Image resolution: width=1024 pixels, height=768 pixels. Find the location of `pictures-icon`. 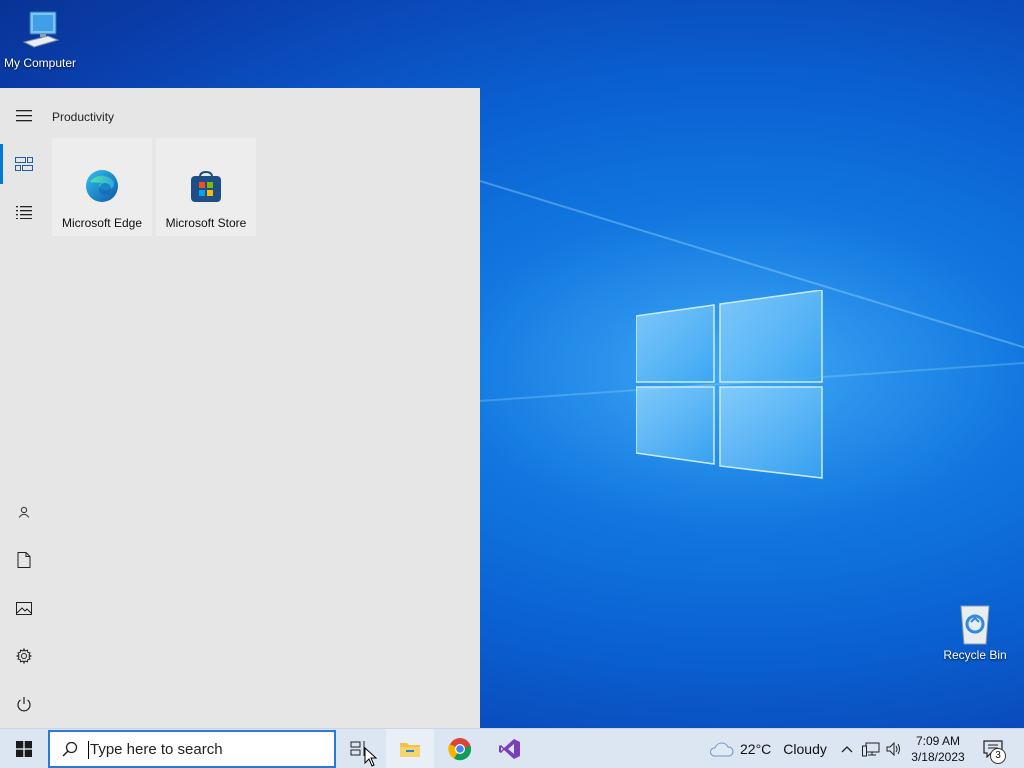

pictures-icon is located at coordinates (24, 608).